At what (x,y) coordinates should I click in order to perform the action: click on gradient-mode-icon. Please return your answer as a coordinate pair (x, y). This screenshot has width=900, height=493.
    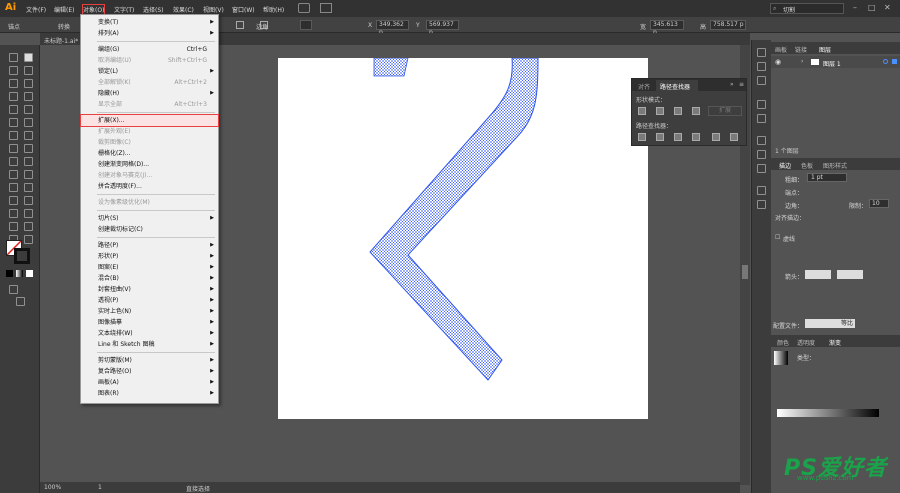
    Looking at the image, I should click on (19, 273).